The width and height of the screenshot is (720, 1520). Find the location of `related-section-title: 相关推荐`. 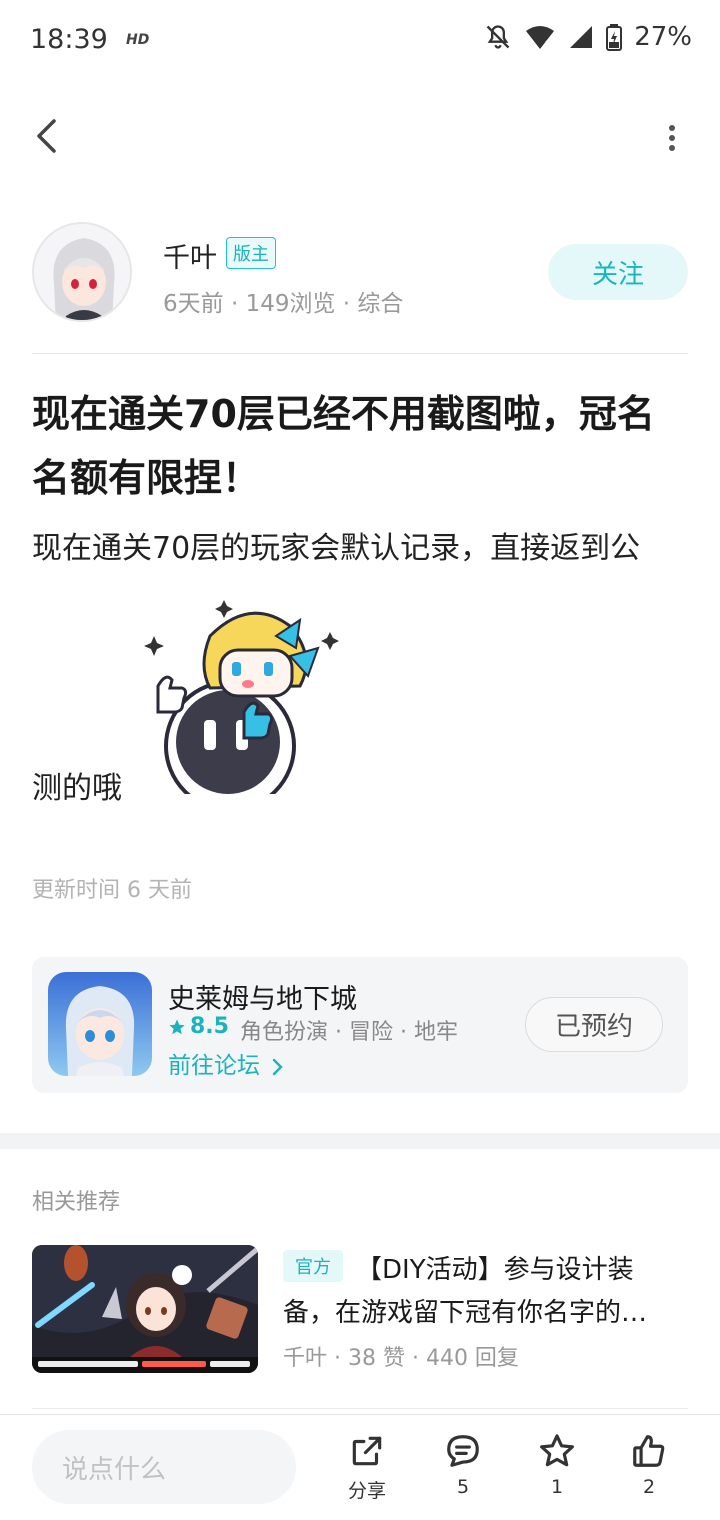

related-section-title: 相关推荐 is located at coordinates (76, 1202).